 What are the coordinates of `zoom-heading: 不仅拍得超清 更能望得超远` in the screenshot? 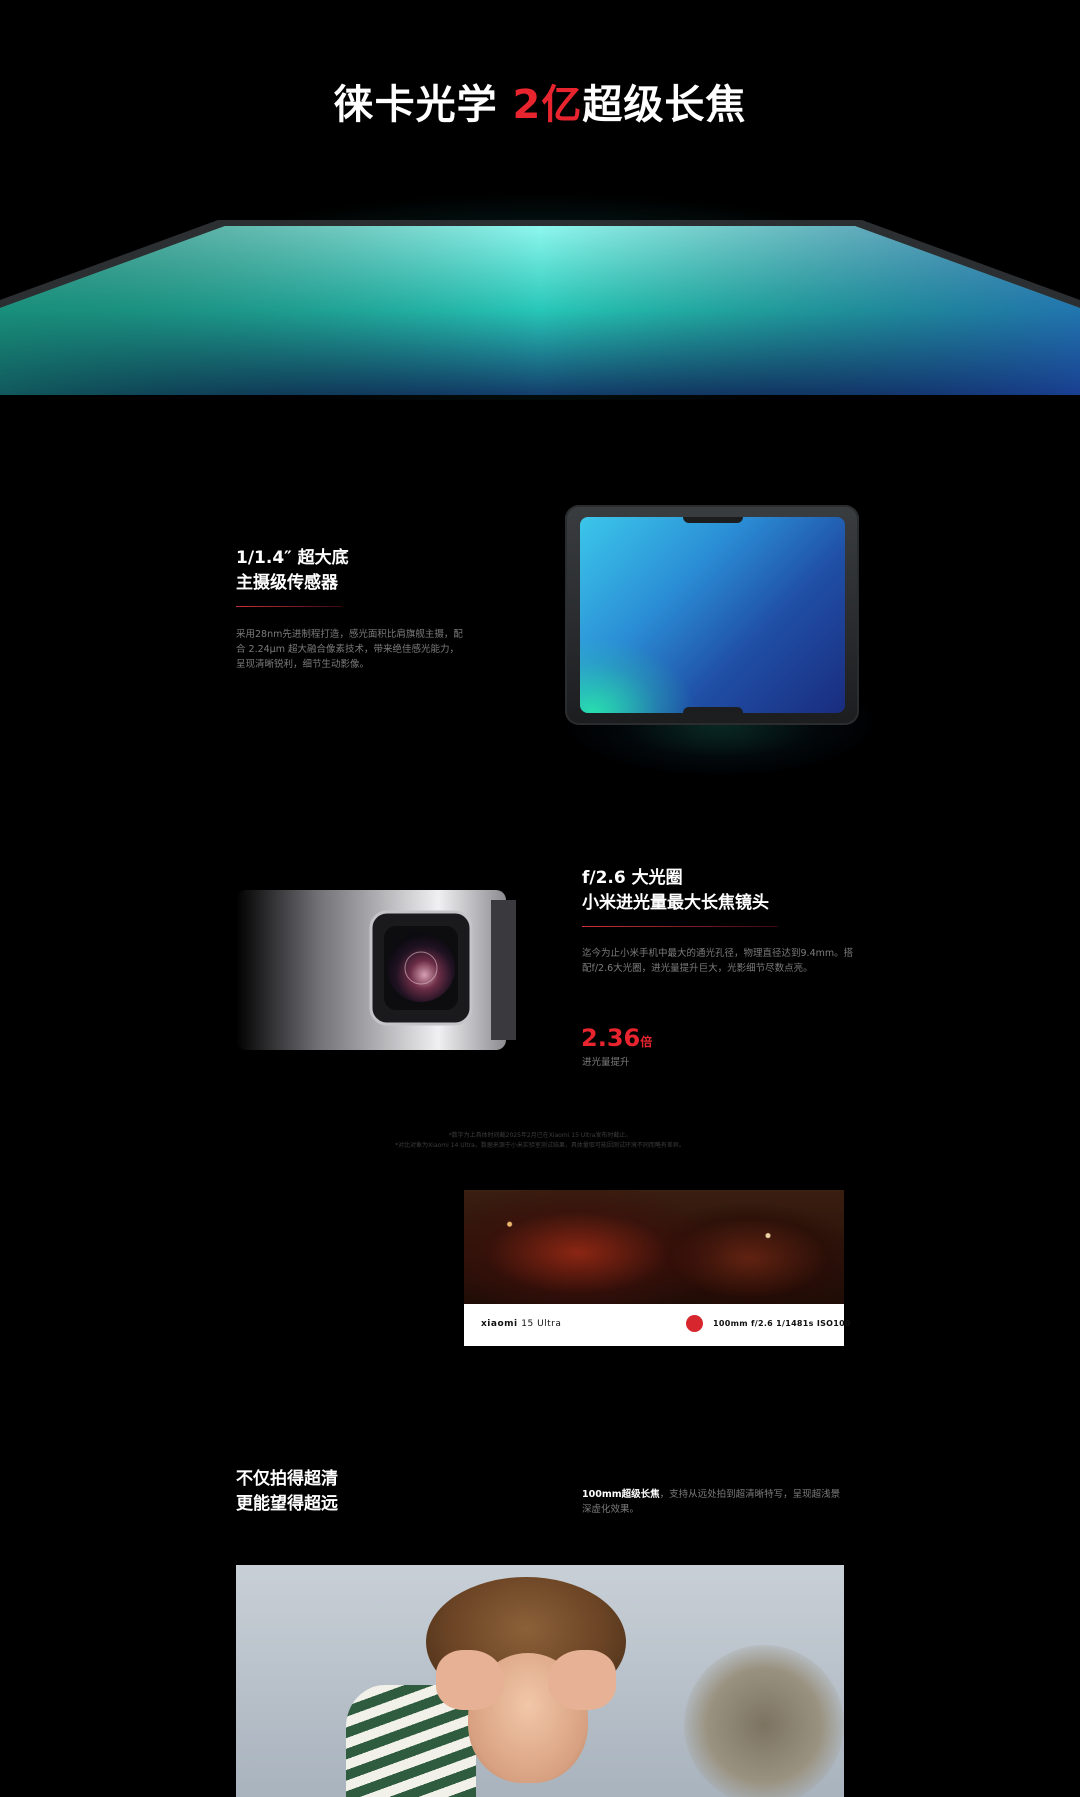 It's located at (287, 1491).